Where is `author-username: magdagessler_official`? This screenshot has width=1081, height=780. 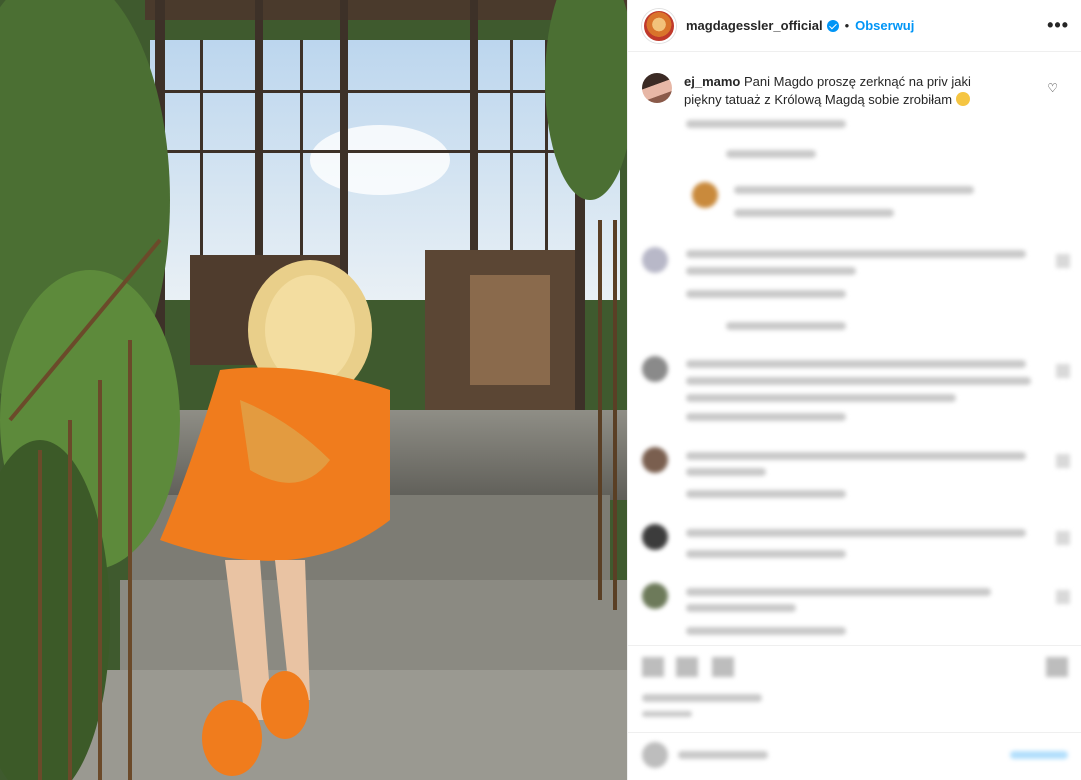
author-username: magdagessler_official is located at coordinates (754, 25).